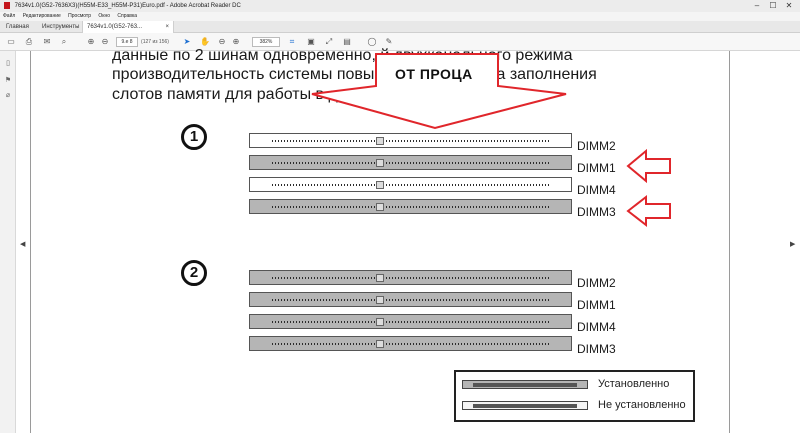 This screenshot has height=433, width=800. Describe the element at coordinates (60, 27) in the screenshot. I see `tab-tools: Инструменты` at that location.